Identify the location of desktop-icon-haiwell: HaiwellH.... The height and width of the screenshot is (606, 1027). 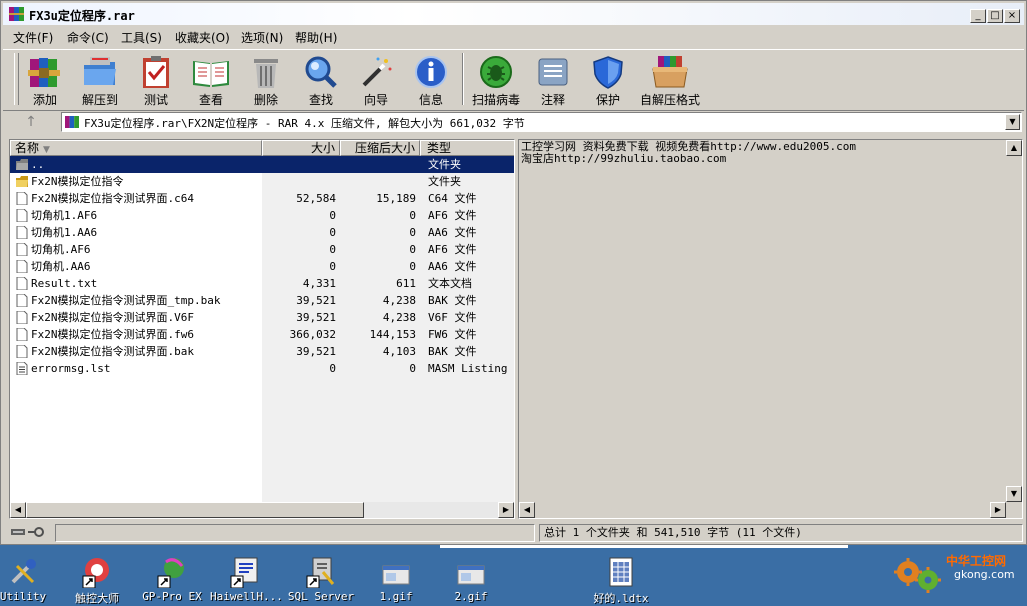
(246, 579).